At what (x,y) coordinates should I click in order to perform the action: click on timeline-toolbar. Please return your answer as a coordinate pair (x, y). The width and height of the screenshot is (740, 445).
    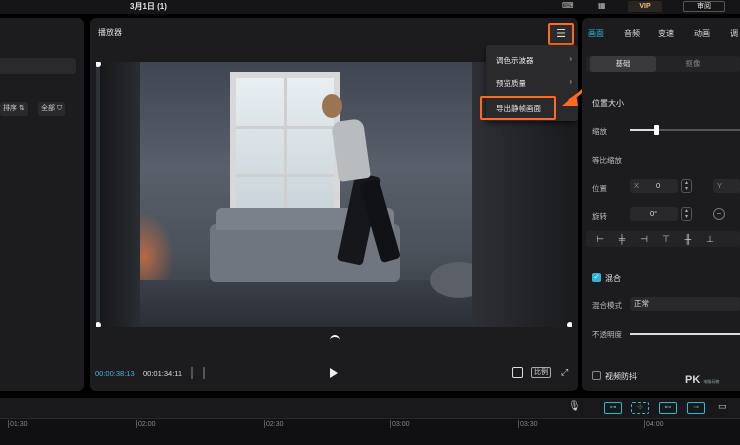
    Looking at the image, I should click on (370, 408).